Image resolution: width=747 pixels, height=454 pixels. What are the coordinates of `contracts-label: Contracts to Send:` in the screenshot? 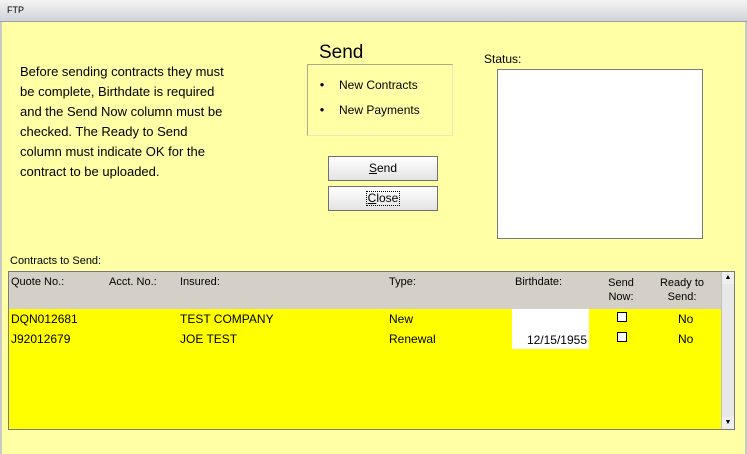 It's located at (56, 261).